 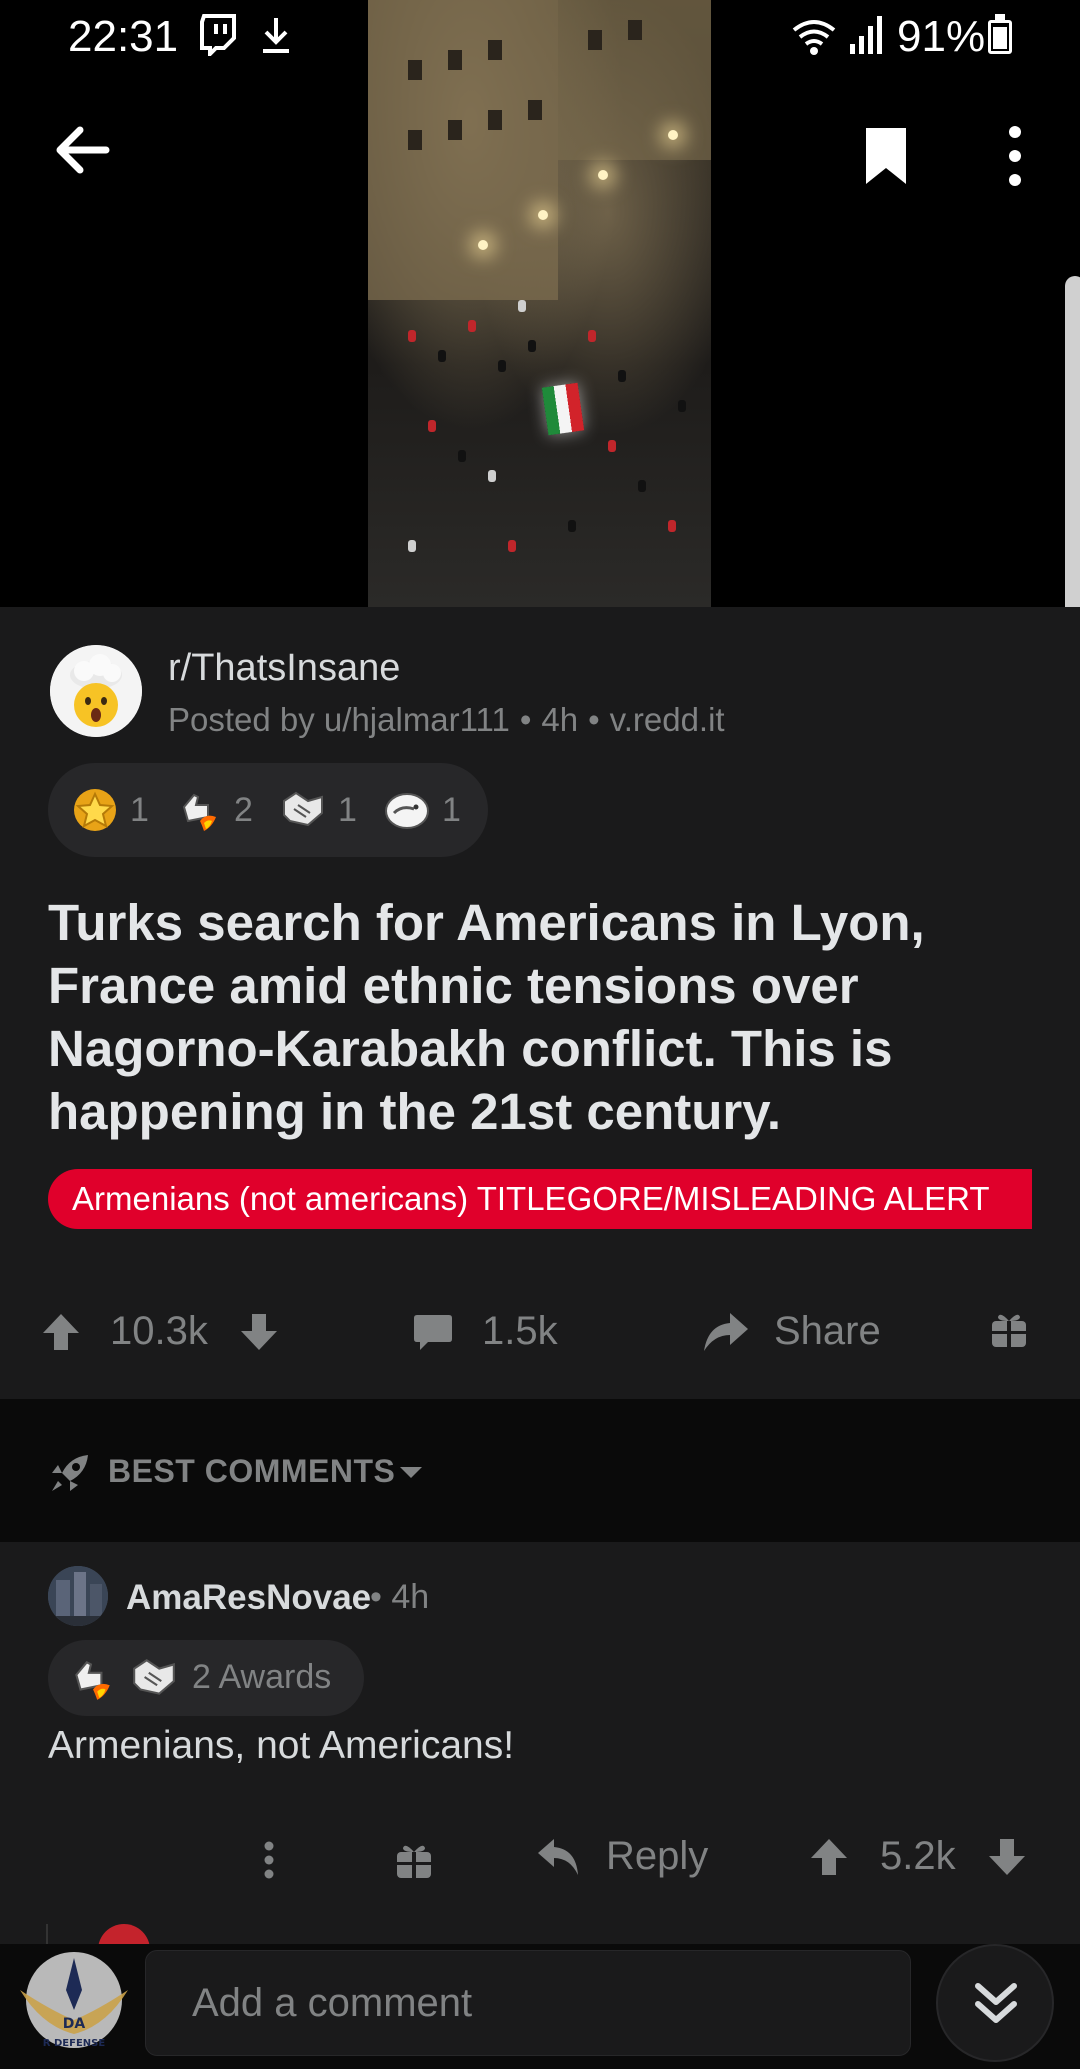 What do you see at coordinates (563, 409) in the screenshot?
I see `flag` at bounding box center [563, 409].